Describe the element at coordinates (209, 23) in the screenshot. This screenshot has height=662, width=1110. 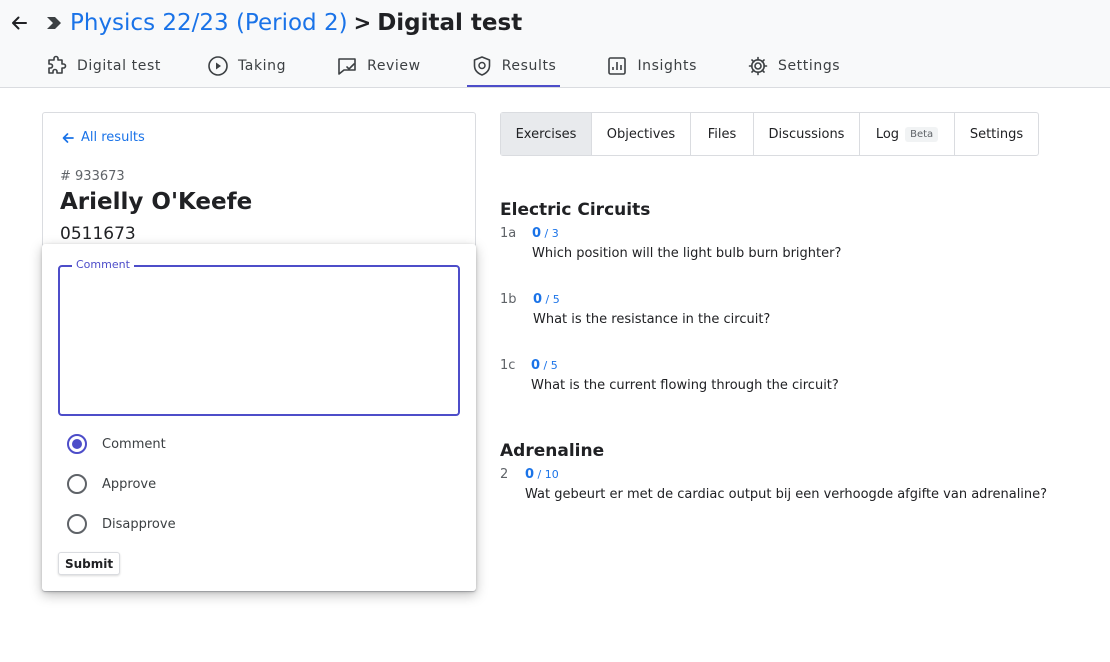
I see `breadcrumb-course-link: Physics 22/23 (Period 2)` at that location.